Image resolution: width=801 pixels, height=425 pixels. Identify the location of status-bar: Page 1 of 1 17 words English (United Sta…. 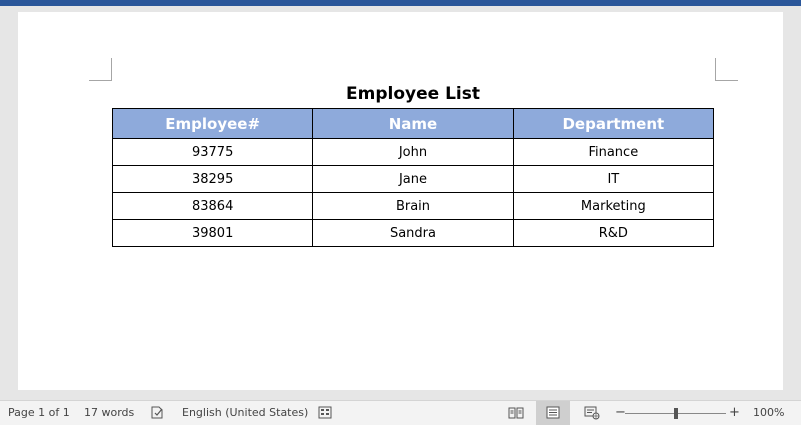
(400, 412).